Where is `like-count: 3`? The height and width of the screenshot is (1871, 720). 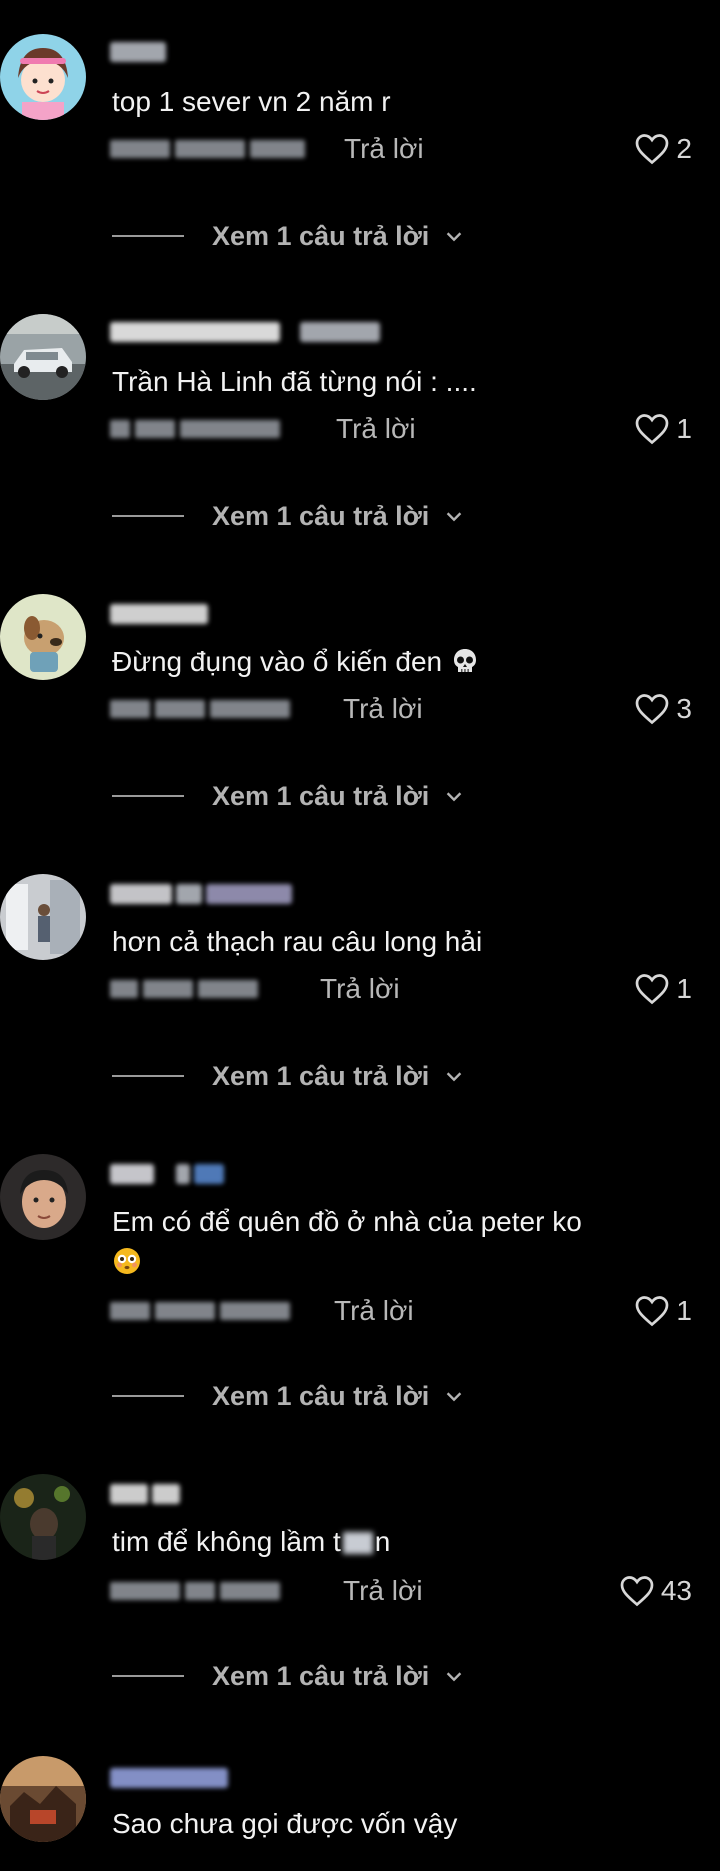 like-count: 3 is located at coordinates (684, 708).